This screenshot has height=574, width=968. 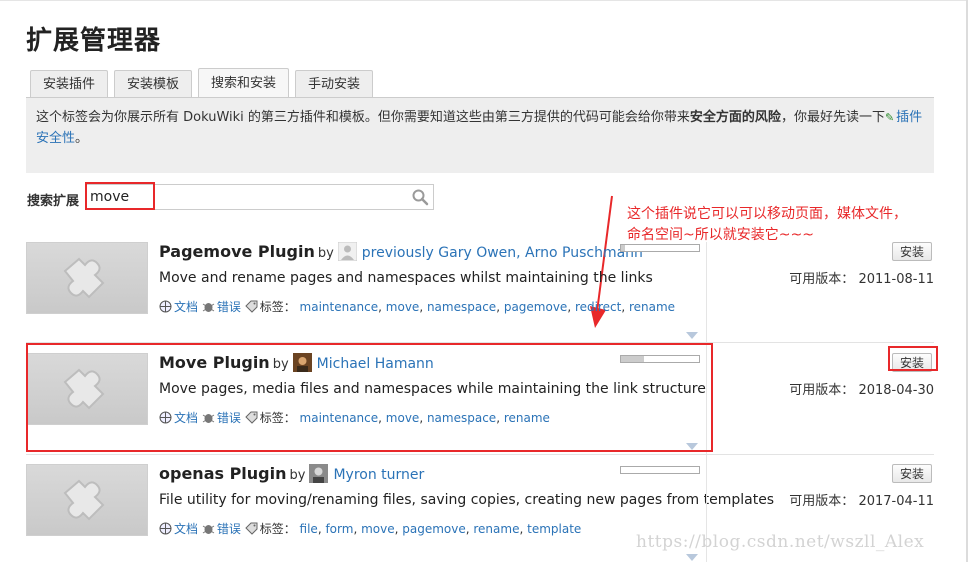 I want to click on tag-link: template, so click(x=554, y=529).